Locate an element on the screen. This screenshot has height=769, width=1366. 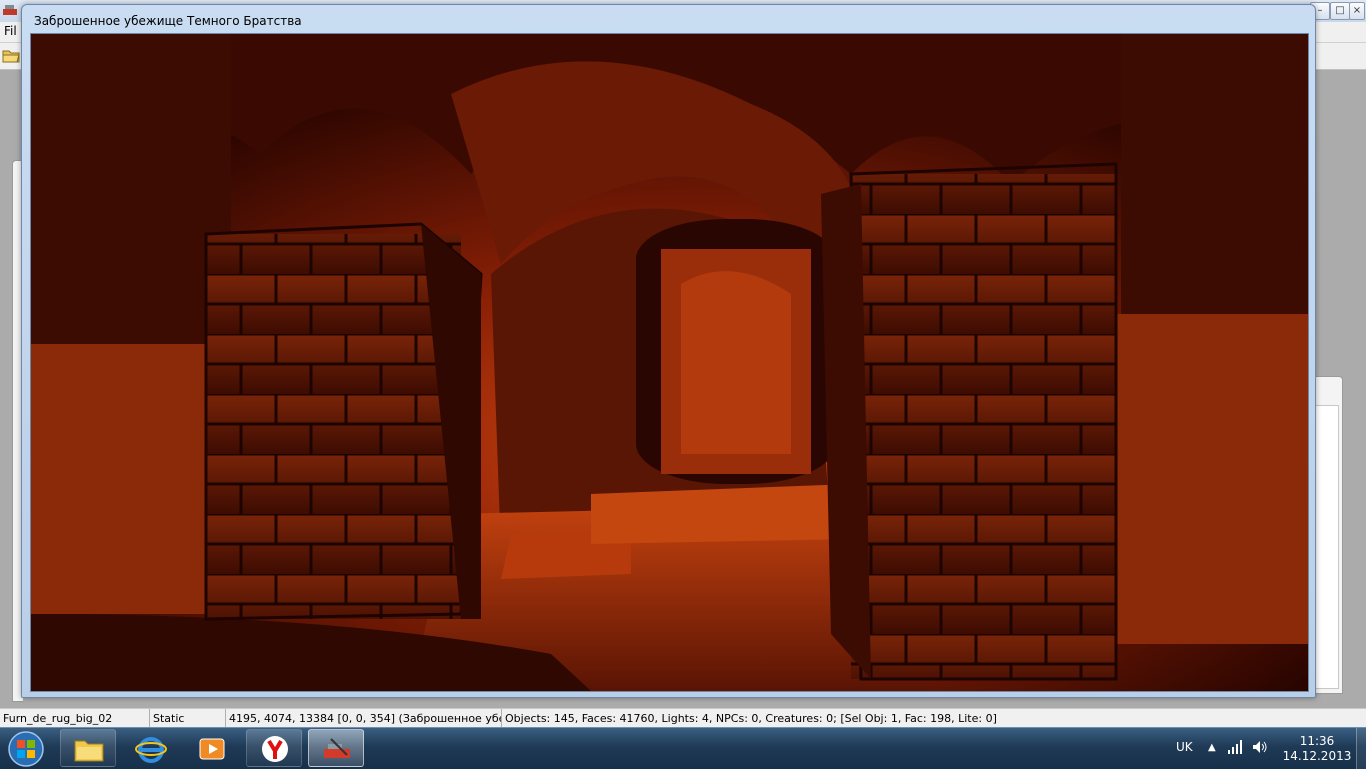
taskbar-explorer is located at coordinates (88, 748).